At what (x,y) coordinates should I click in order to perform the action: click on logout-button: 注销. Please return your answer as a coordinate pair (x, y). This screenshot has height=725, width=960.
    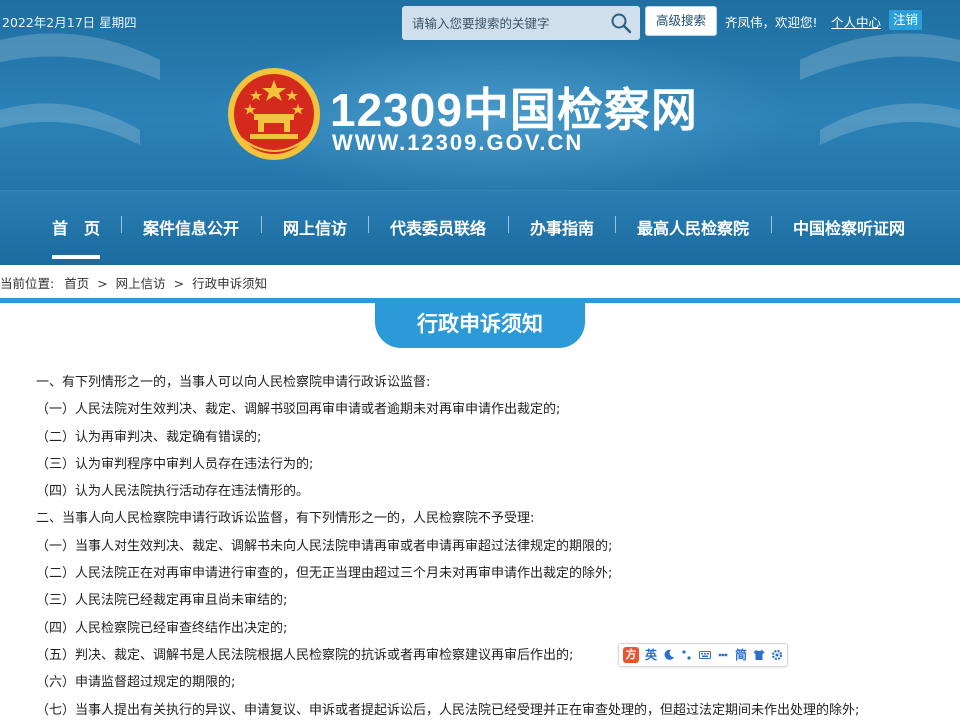
    Looking at the image, I should click on (906, 20).